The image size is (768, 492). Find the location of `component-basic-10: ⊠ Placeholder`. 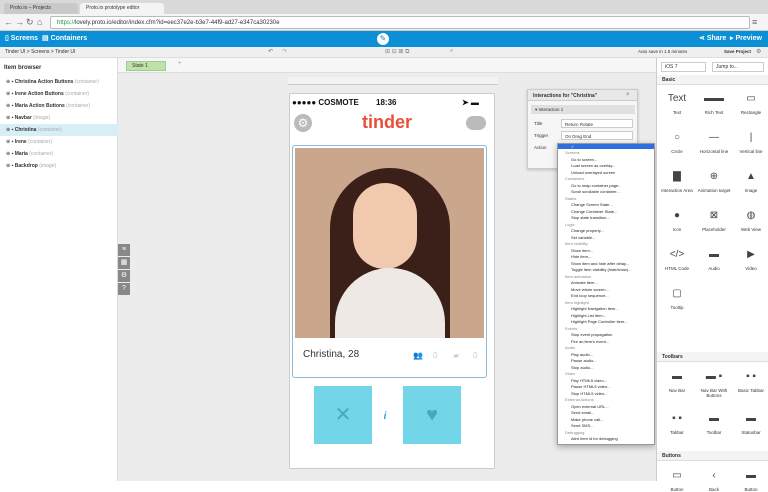

component-basic-10: ⊠ Placeholder is located at coordinates (714, 218).